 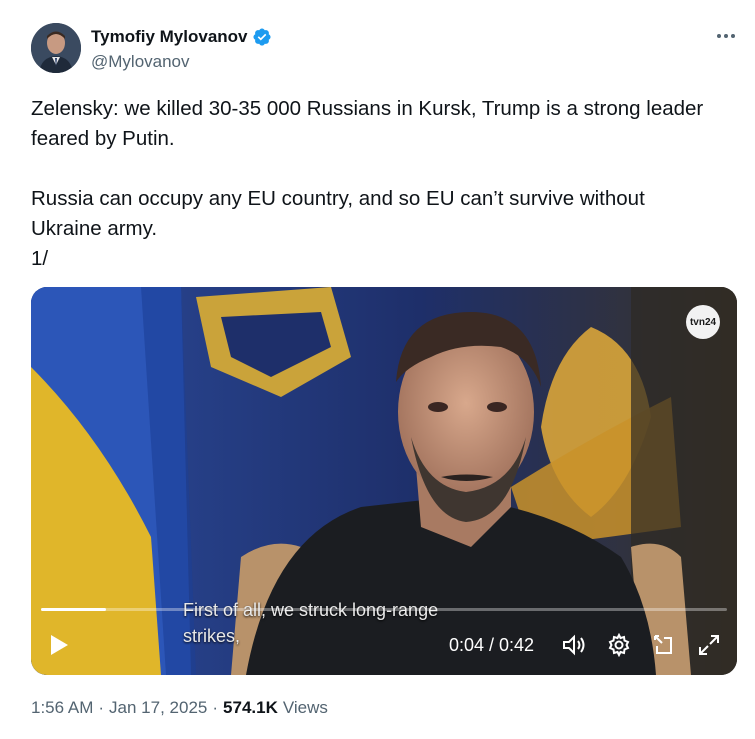 What do you see at coordinates (574, 645) in the screenshot?
I see `volume-icon` at bounding box center [574, 645].